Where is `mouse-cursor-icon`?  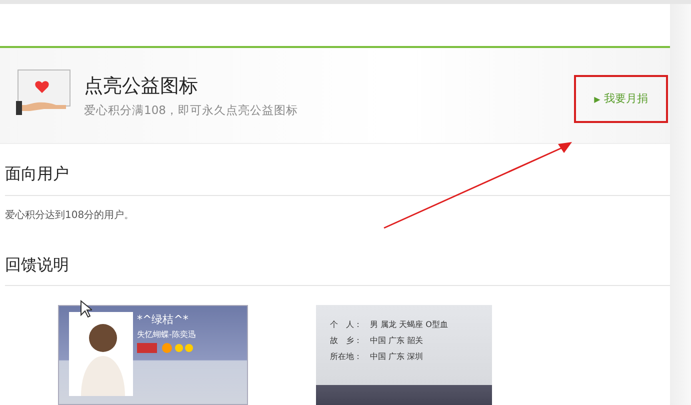
mouse-cursor-icon is located at coordinates (86, 309).